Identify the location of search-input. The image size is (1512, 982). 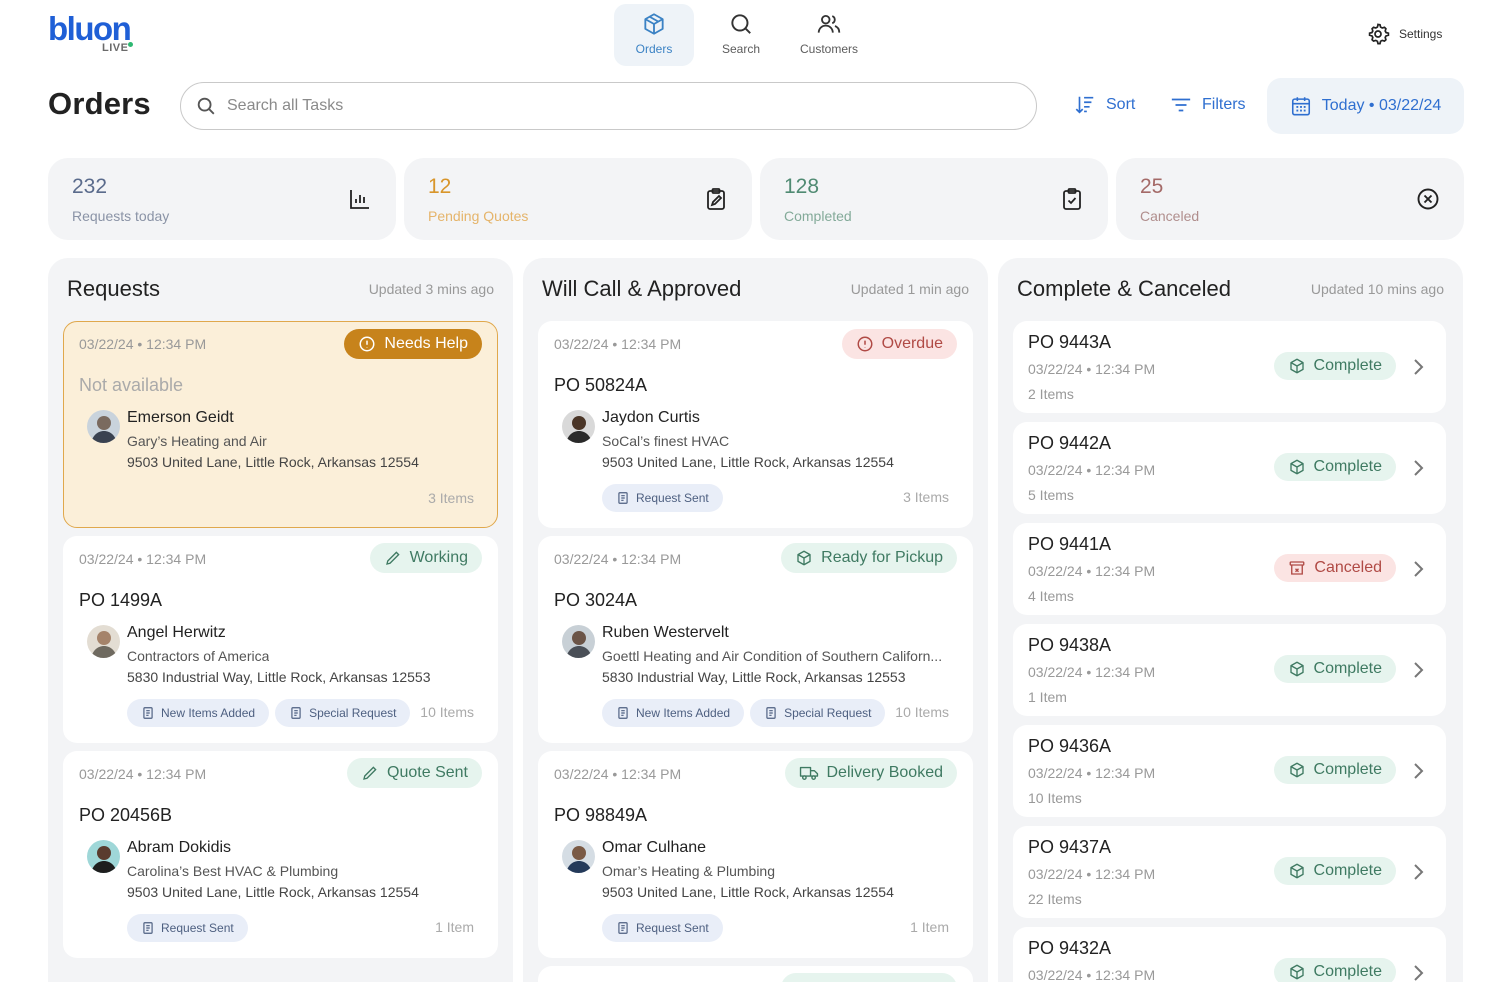
(617, 106).